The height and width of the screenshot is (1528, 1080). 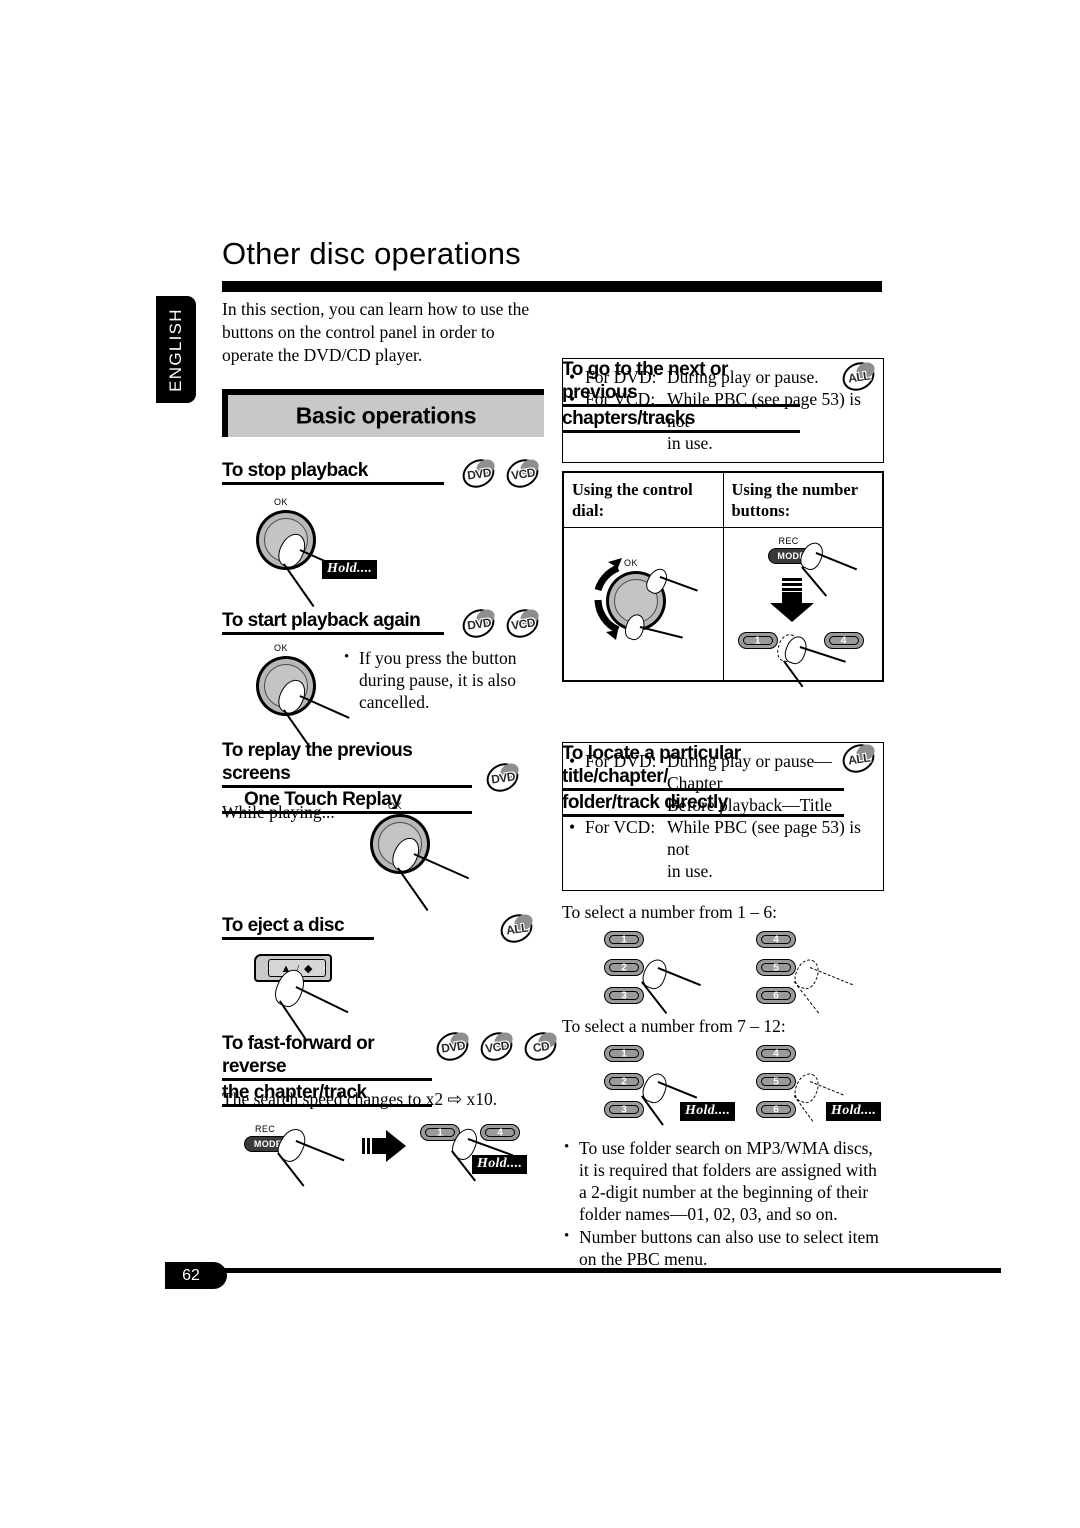 I want to click on badge-row-eject: ALL, so click(x=516, y=928).